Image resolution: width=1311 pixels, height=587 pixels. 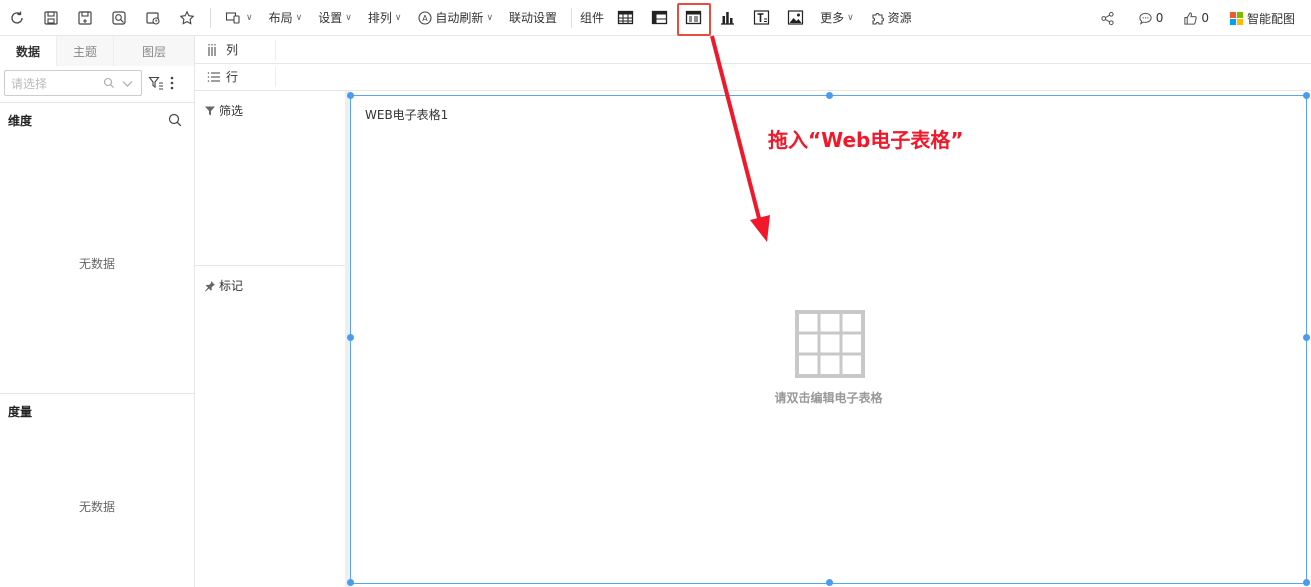 I want to click on components-label: 组件, so click(x=592, y=18).